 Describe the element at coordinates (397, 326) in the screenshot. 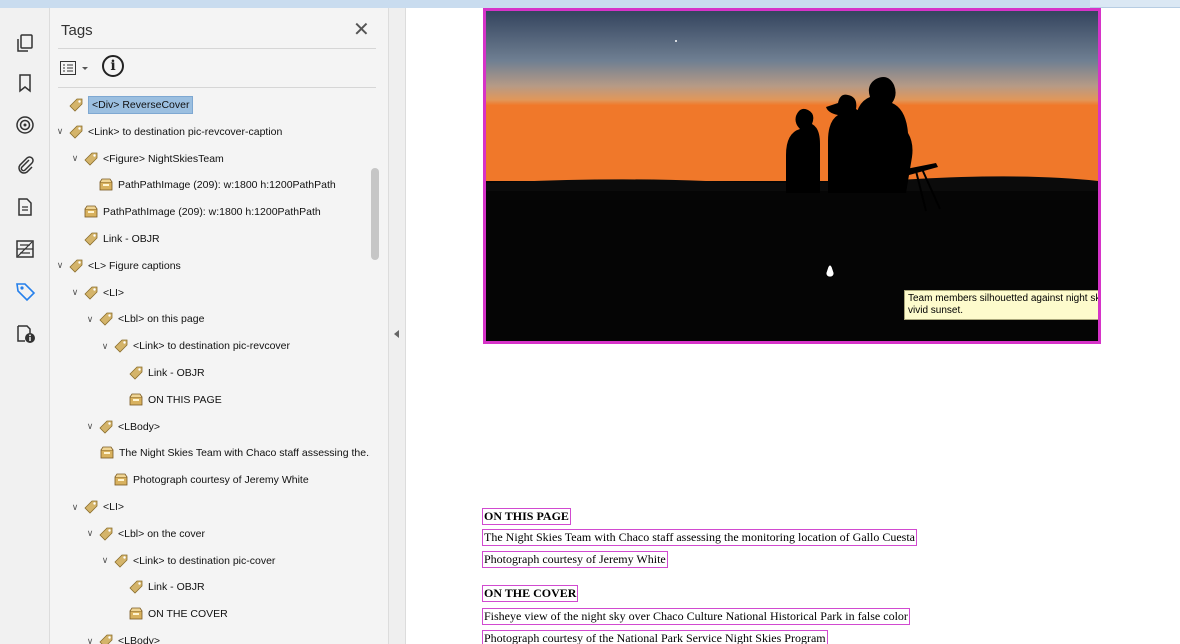

I see `panel-splitter` at that location.